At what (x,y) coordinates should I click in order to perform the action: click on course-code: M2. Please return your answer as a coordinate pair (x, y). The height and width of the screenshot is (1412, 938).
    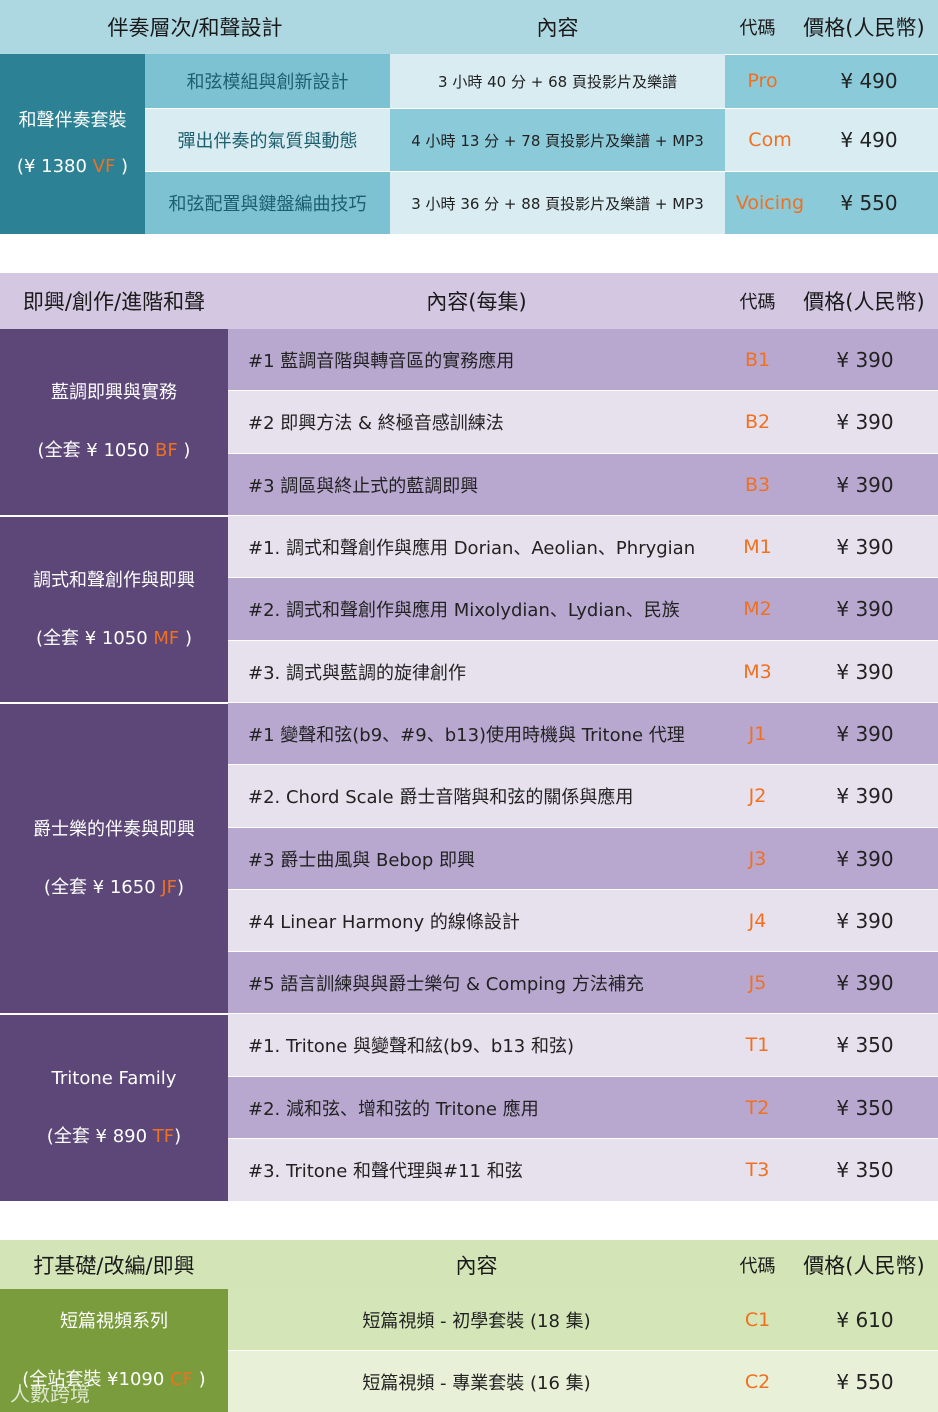
    Looking at the image, I should click on (757, 609).